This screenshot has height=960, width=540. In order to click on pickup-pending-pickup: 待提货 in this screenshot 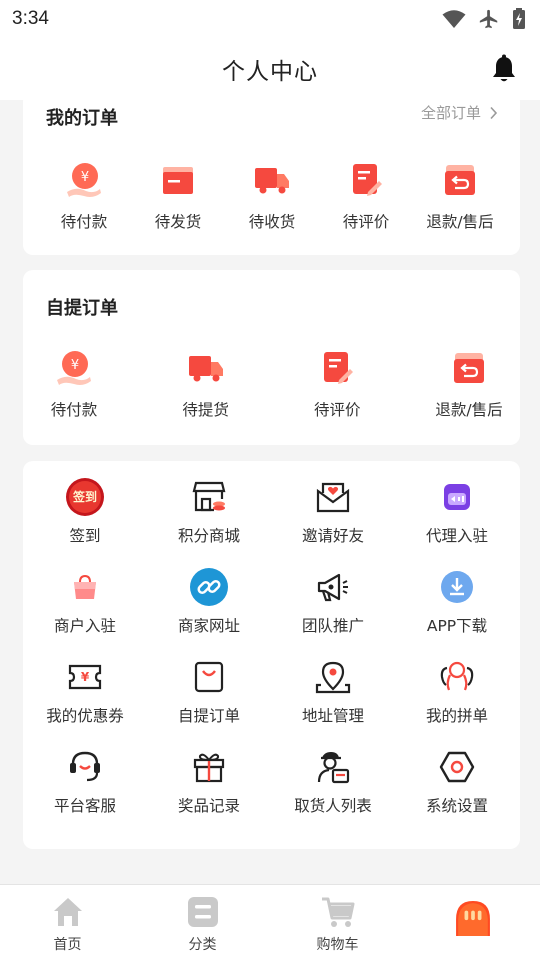, I will do `click(206, 384)`.